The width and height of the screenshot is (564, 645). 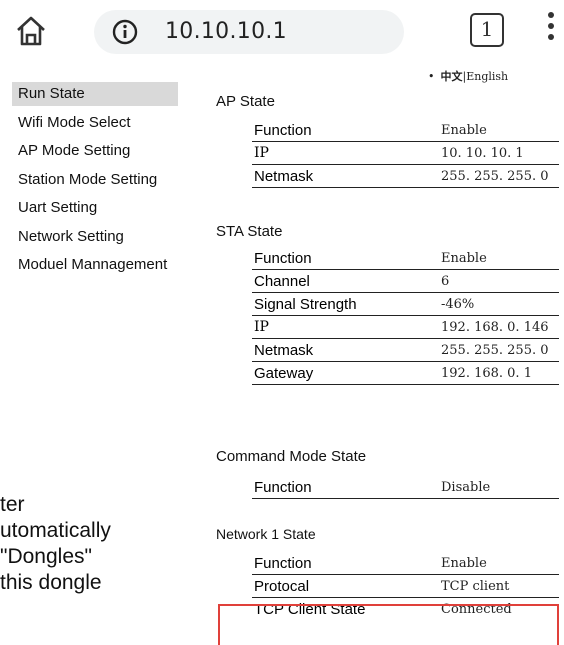 What do you see at coordinates (125, 32) in the screenshot?
I see `info-icon` at bounding box center [125, 32].